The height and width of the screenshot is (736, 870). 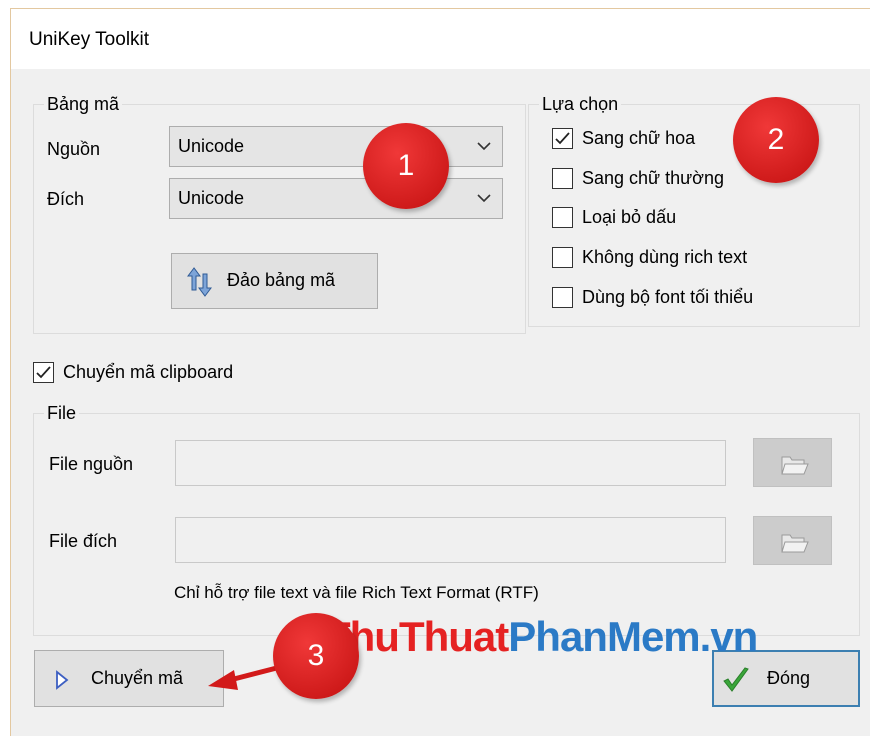 I want to click on file-dest-browse-button, so click(x=792, y=540).